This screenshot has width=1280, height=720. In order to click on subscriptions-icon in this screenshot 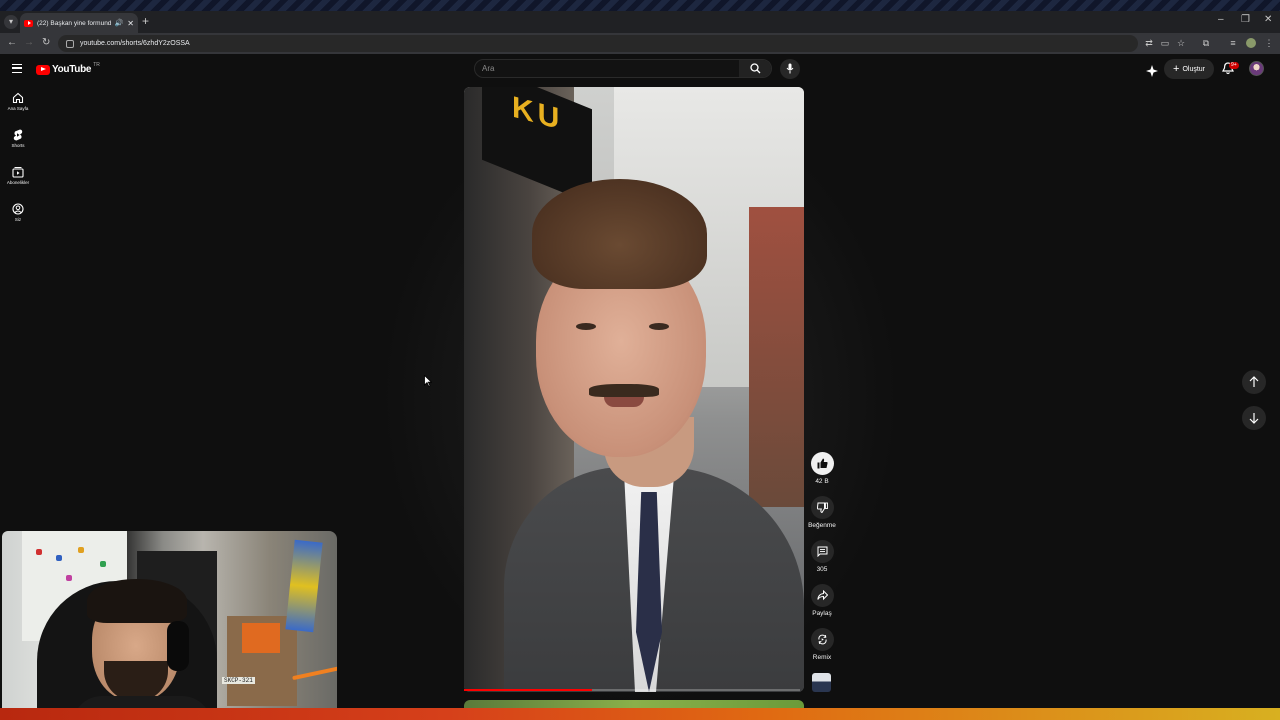, I will do `click(18, 172)`.